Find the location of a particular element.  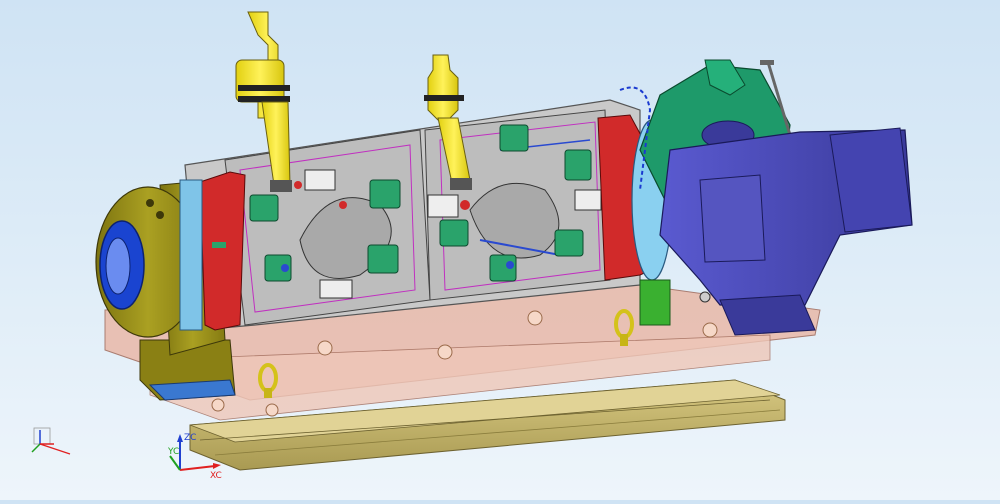

triad-label-y: YC is located at coordinates (173, 452).